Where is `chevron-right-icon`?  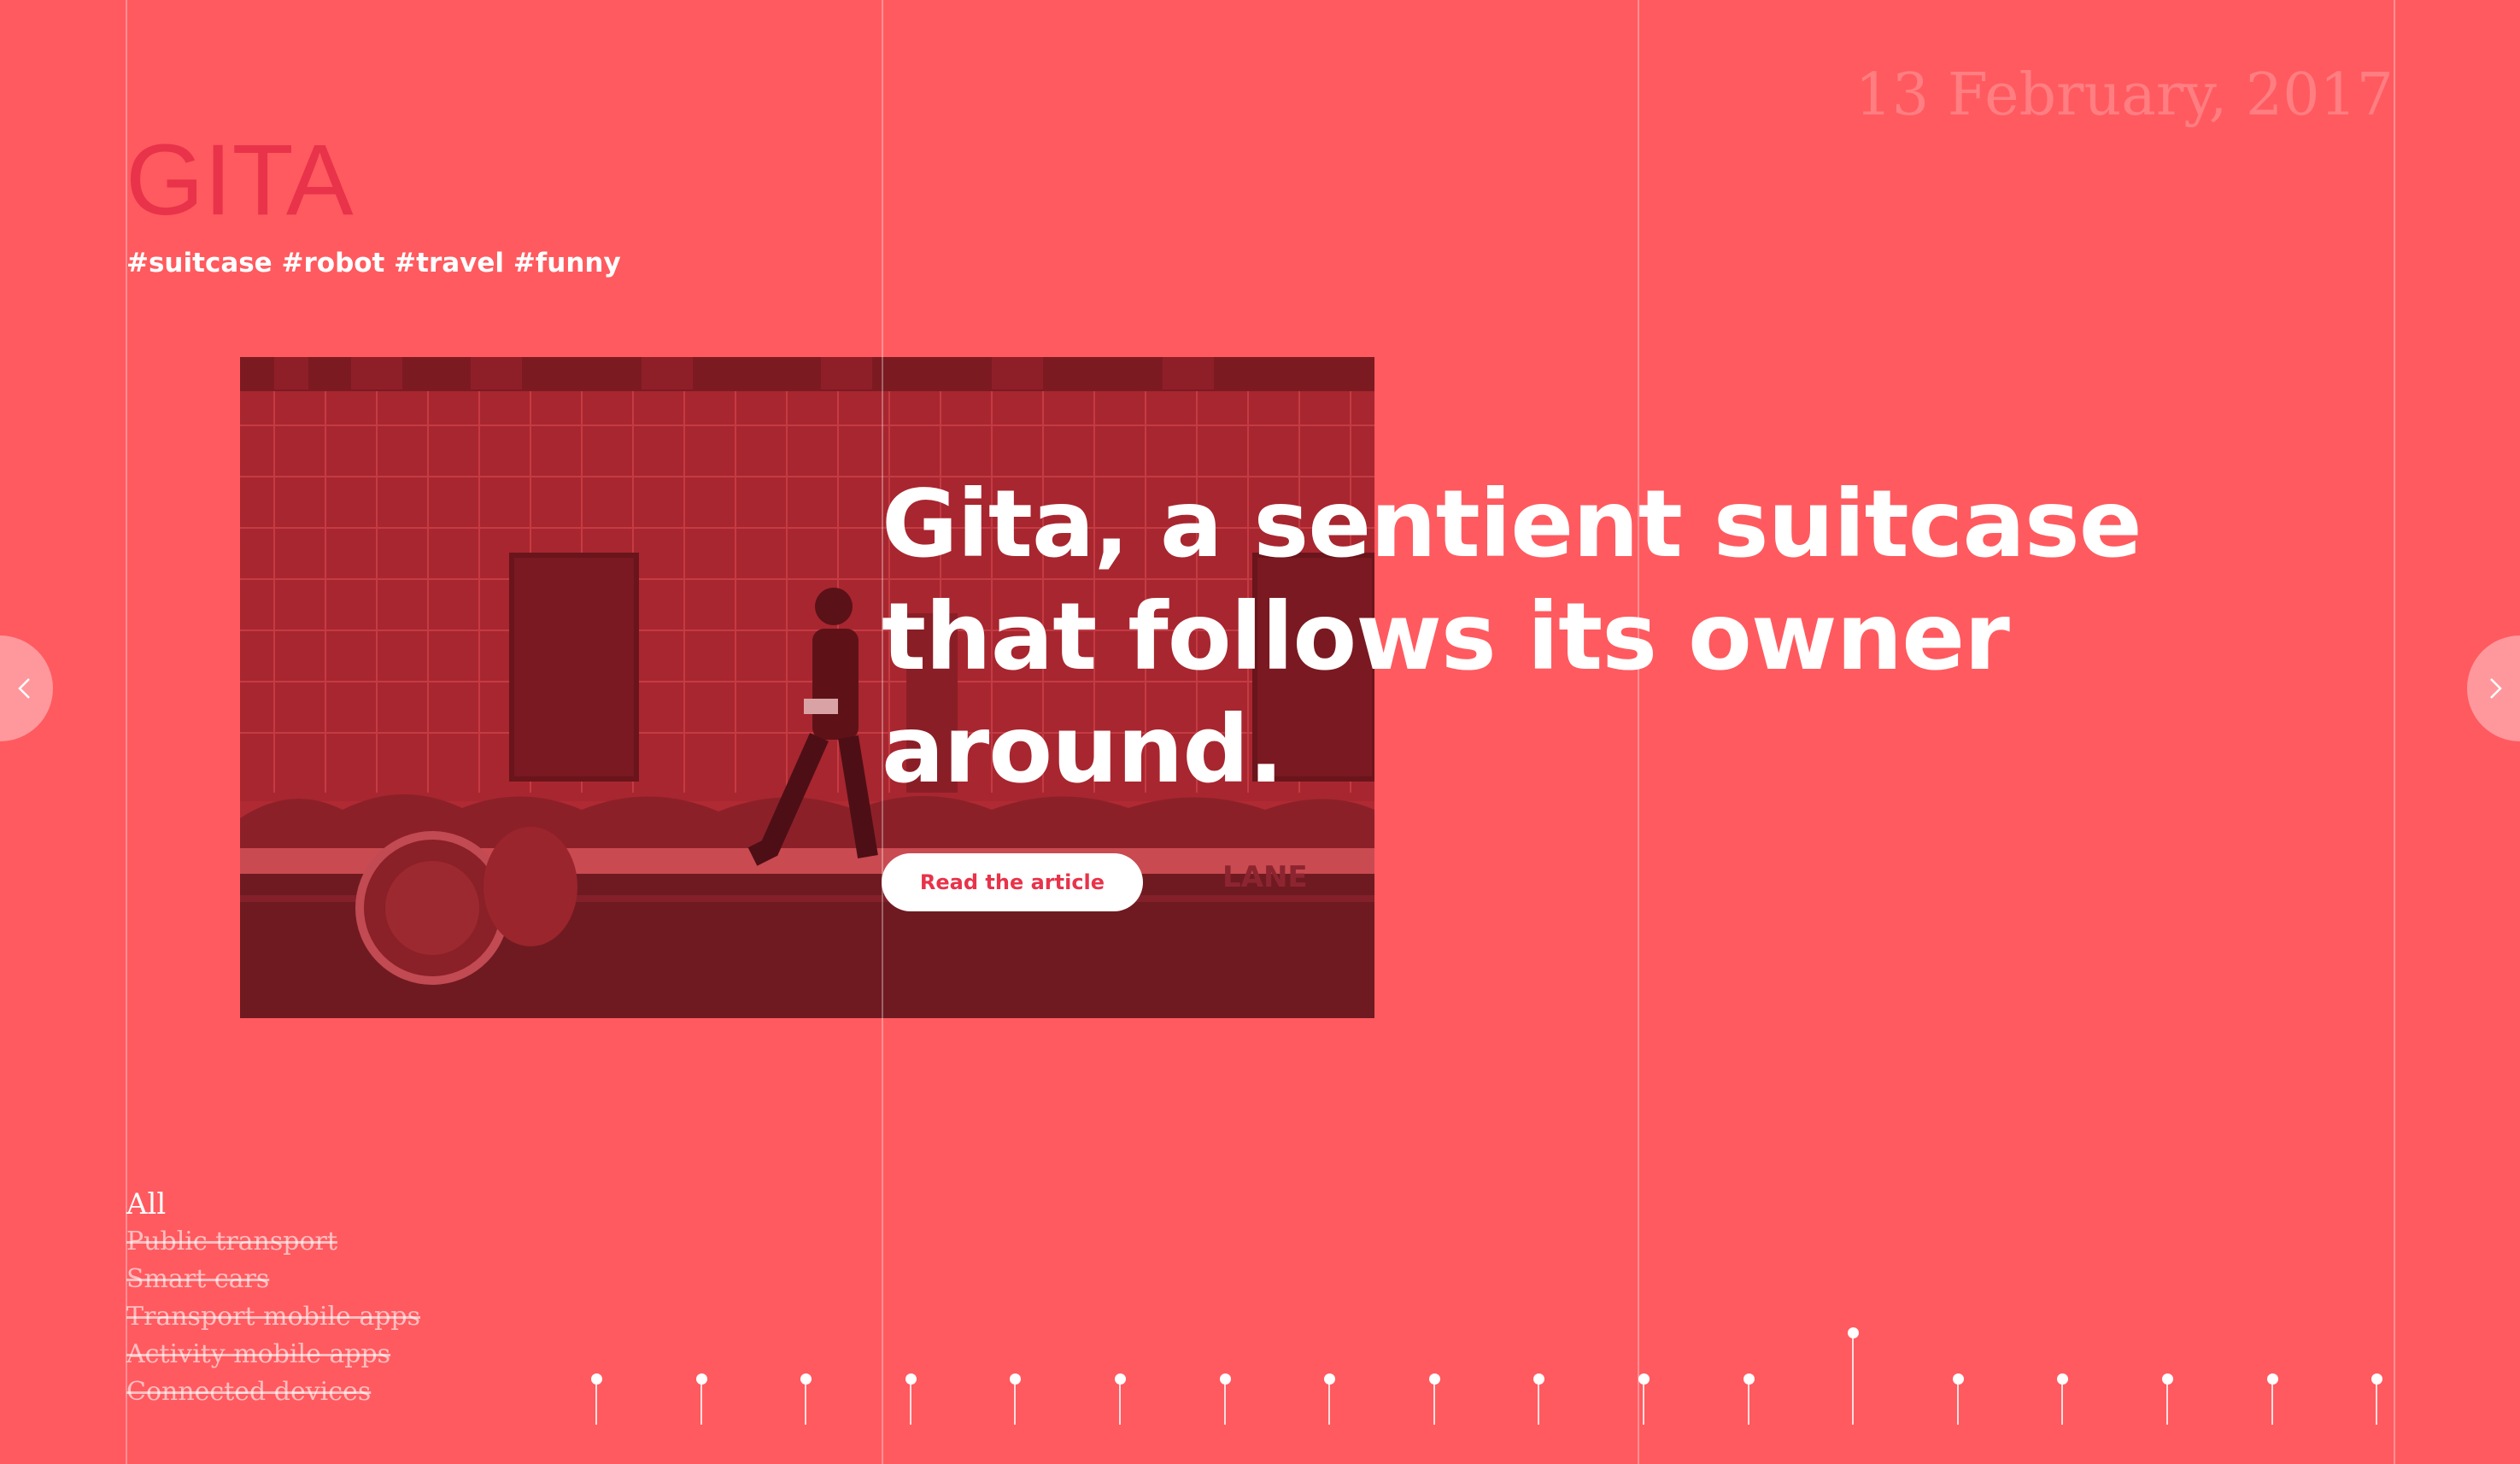 chevron-right-icon is located at coordinates (2496, 688).